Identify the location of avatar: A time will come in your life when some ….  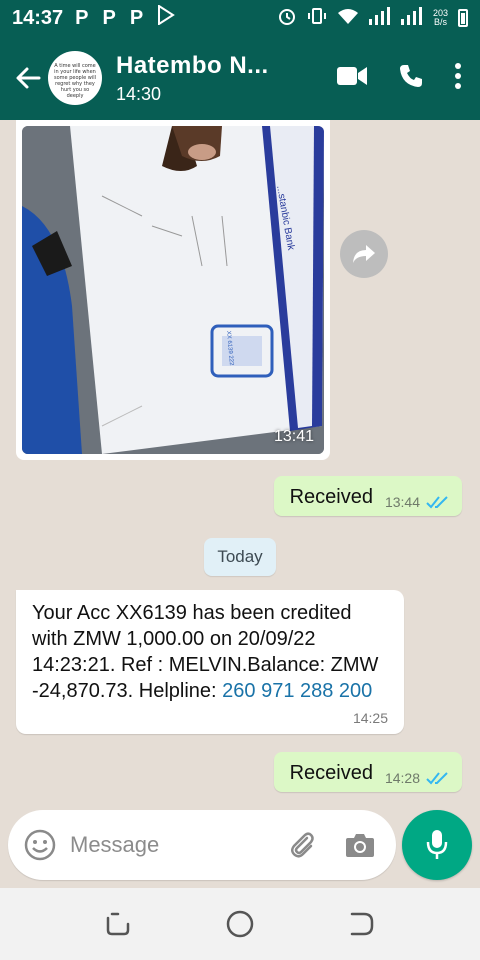
(75, 78).